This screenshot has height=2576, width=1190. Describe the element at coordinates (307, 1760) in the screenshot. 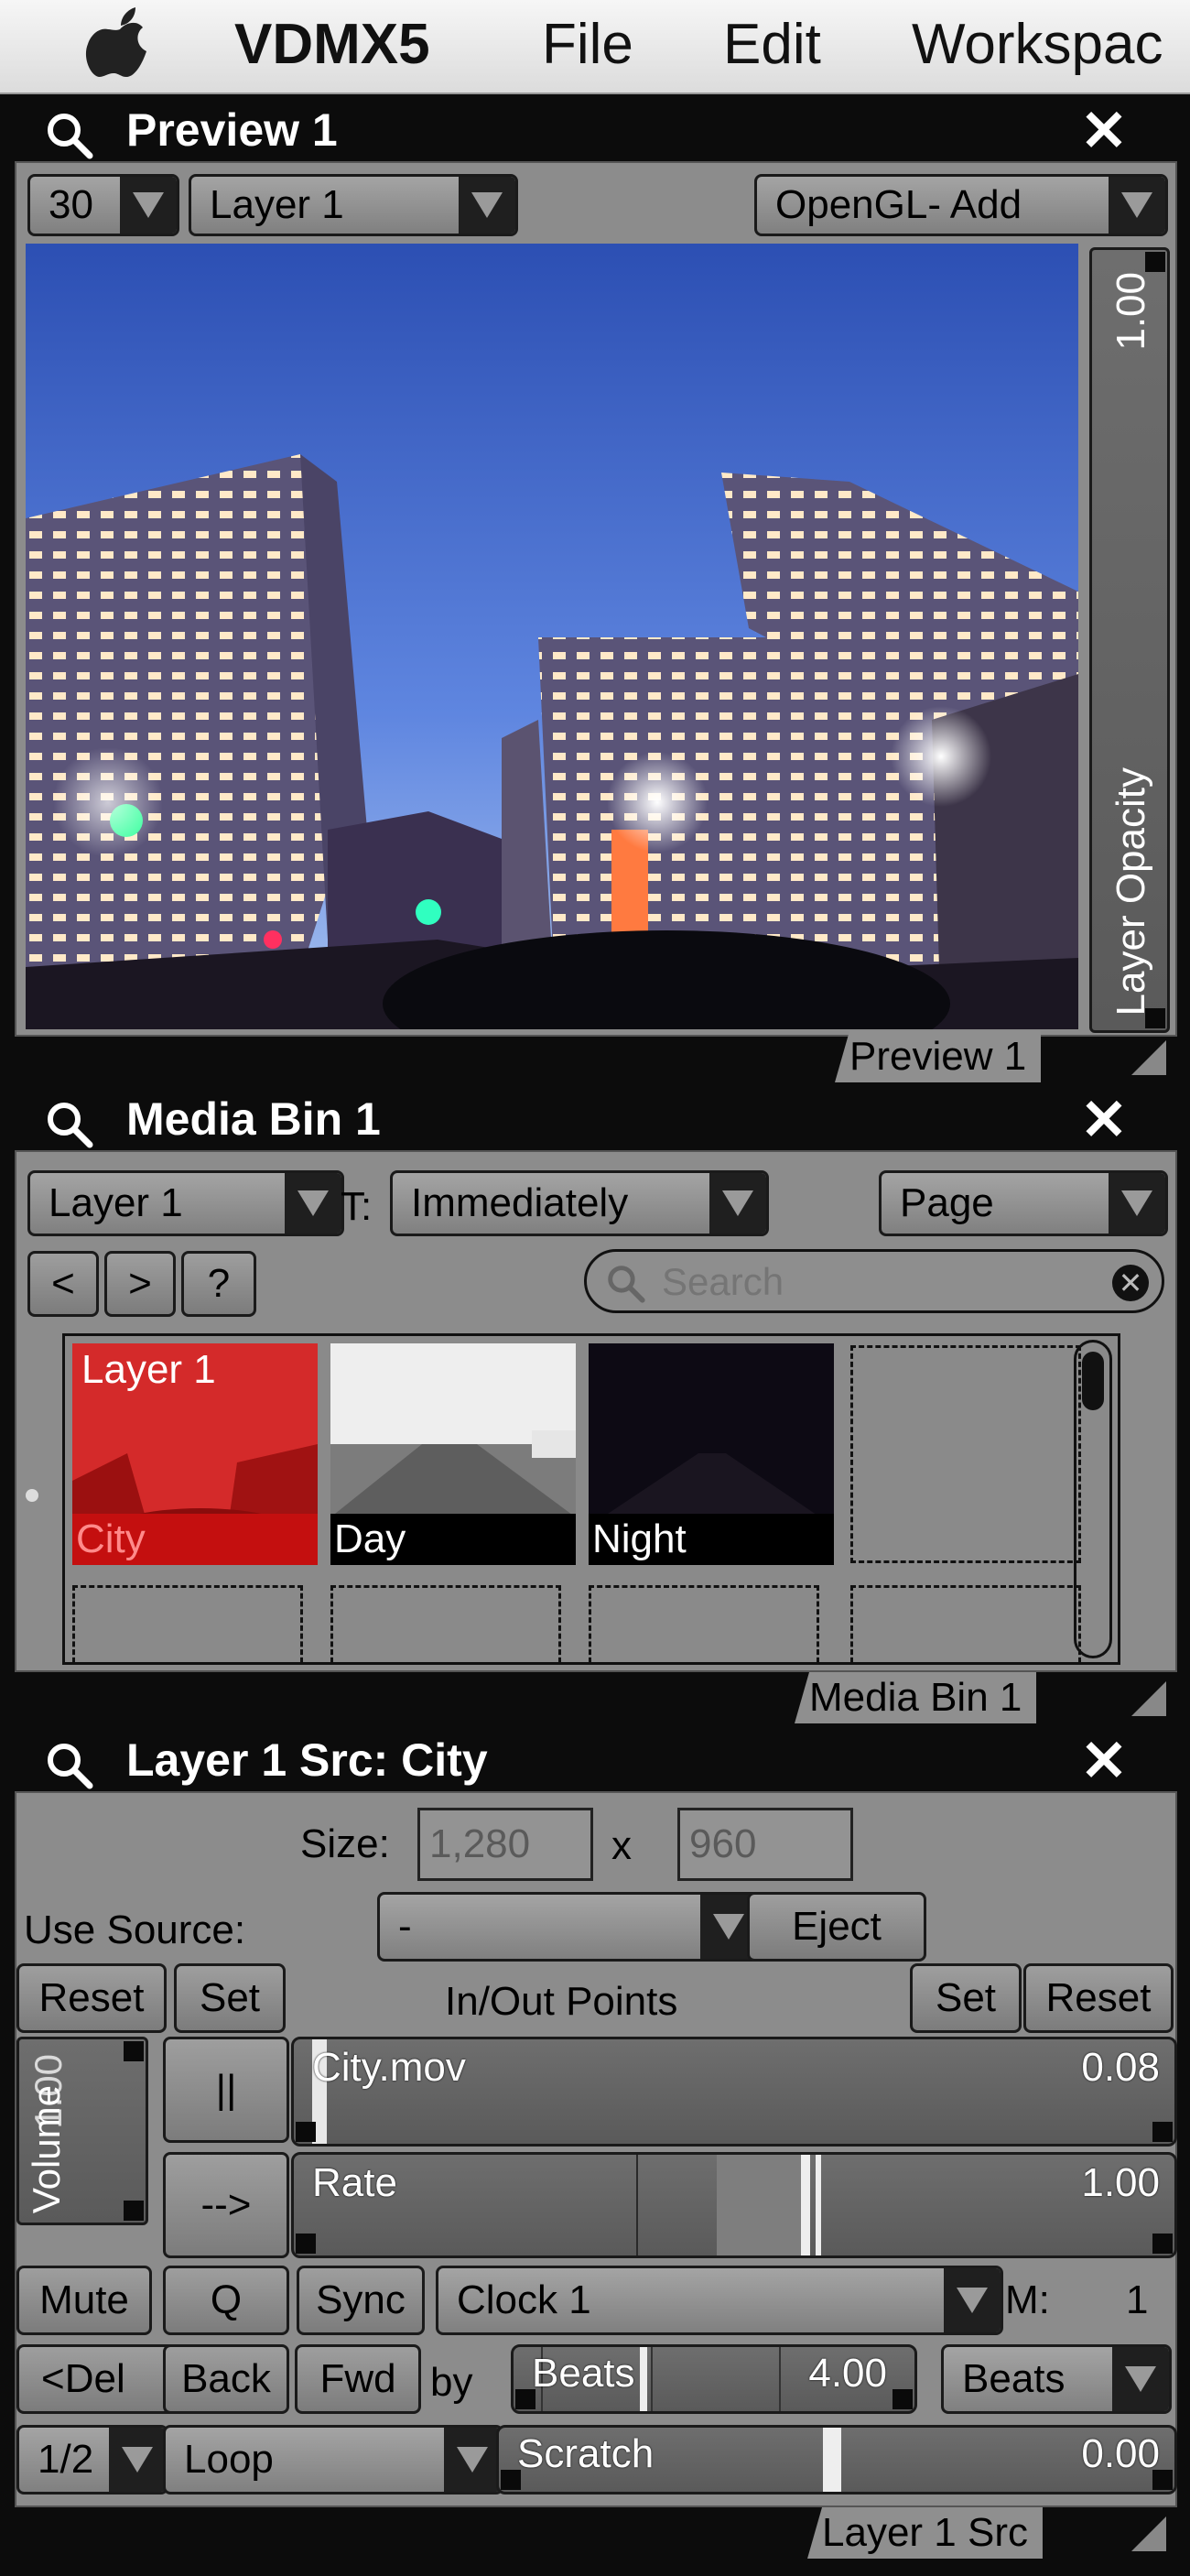

I see `layer-src-title: Layer 1 Src: City` at that location.